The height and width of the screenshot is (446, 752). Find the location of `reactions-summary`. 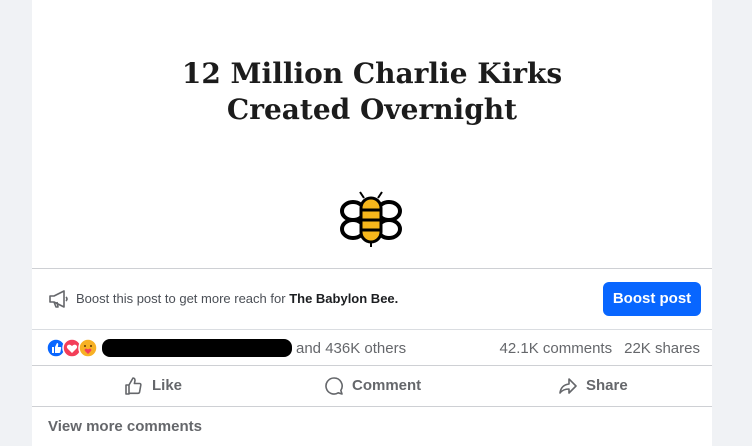

reactions-summary is located at coordinates (76, 348).